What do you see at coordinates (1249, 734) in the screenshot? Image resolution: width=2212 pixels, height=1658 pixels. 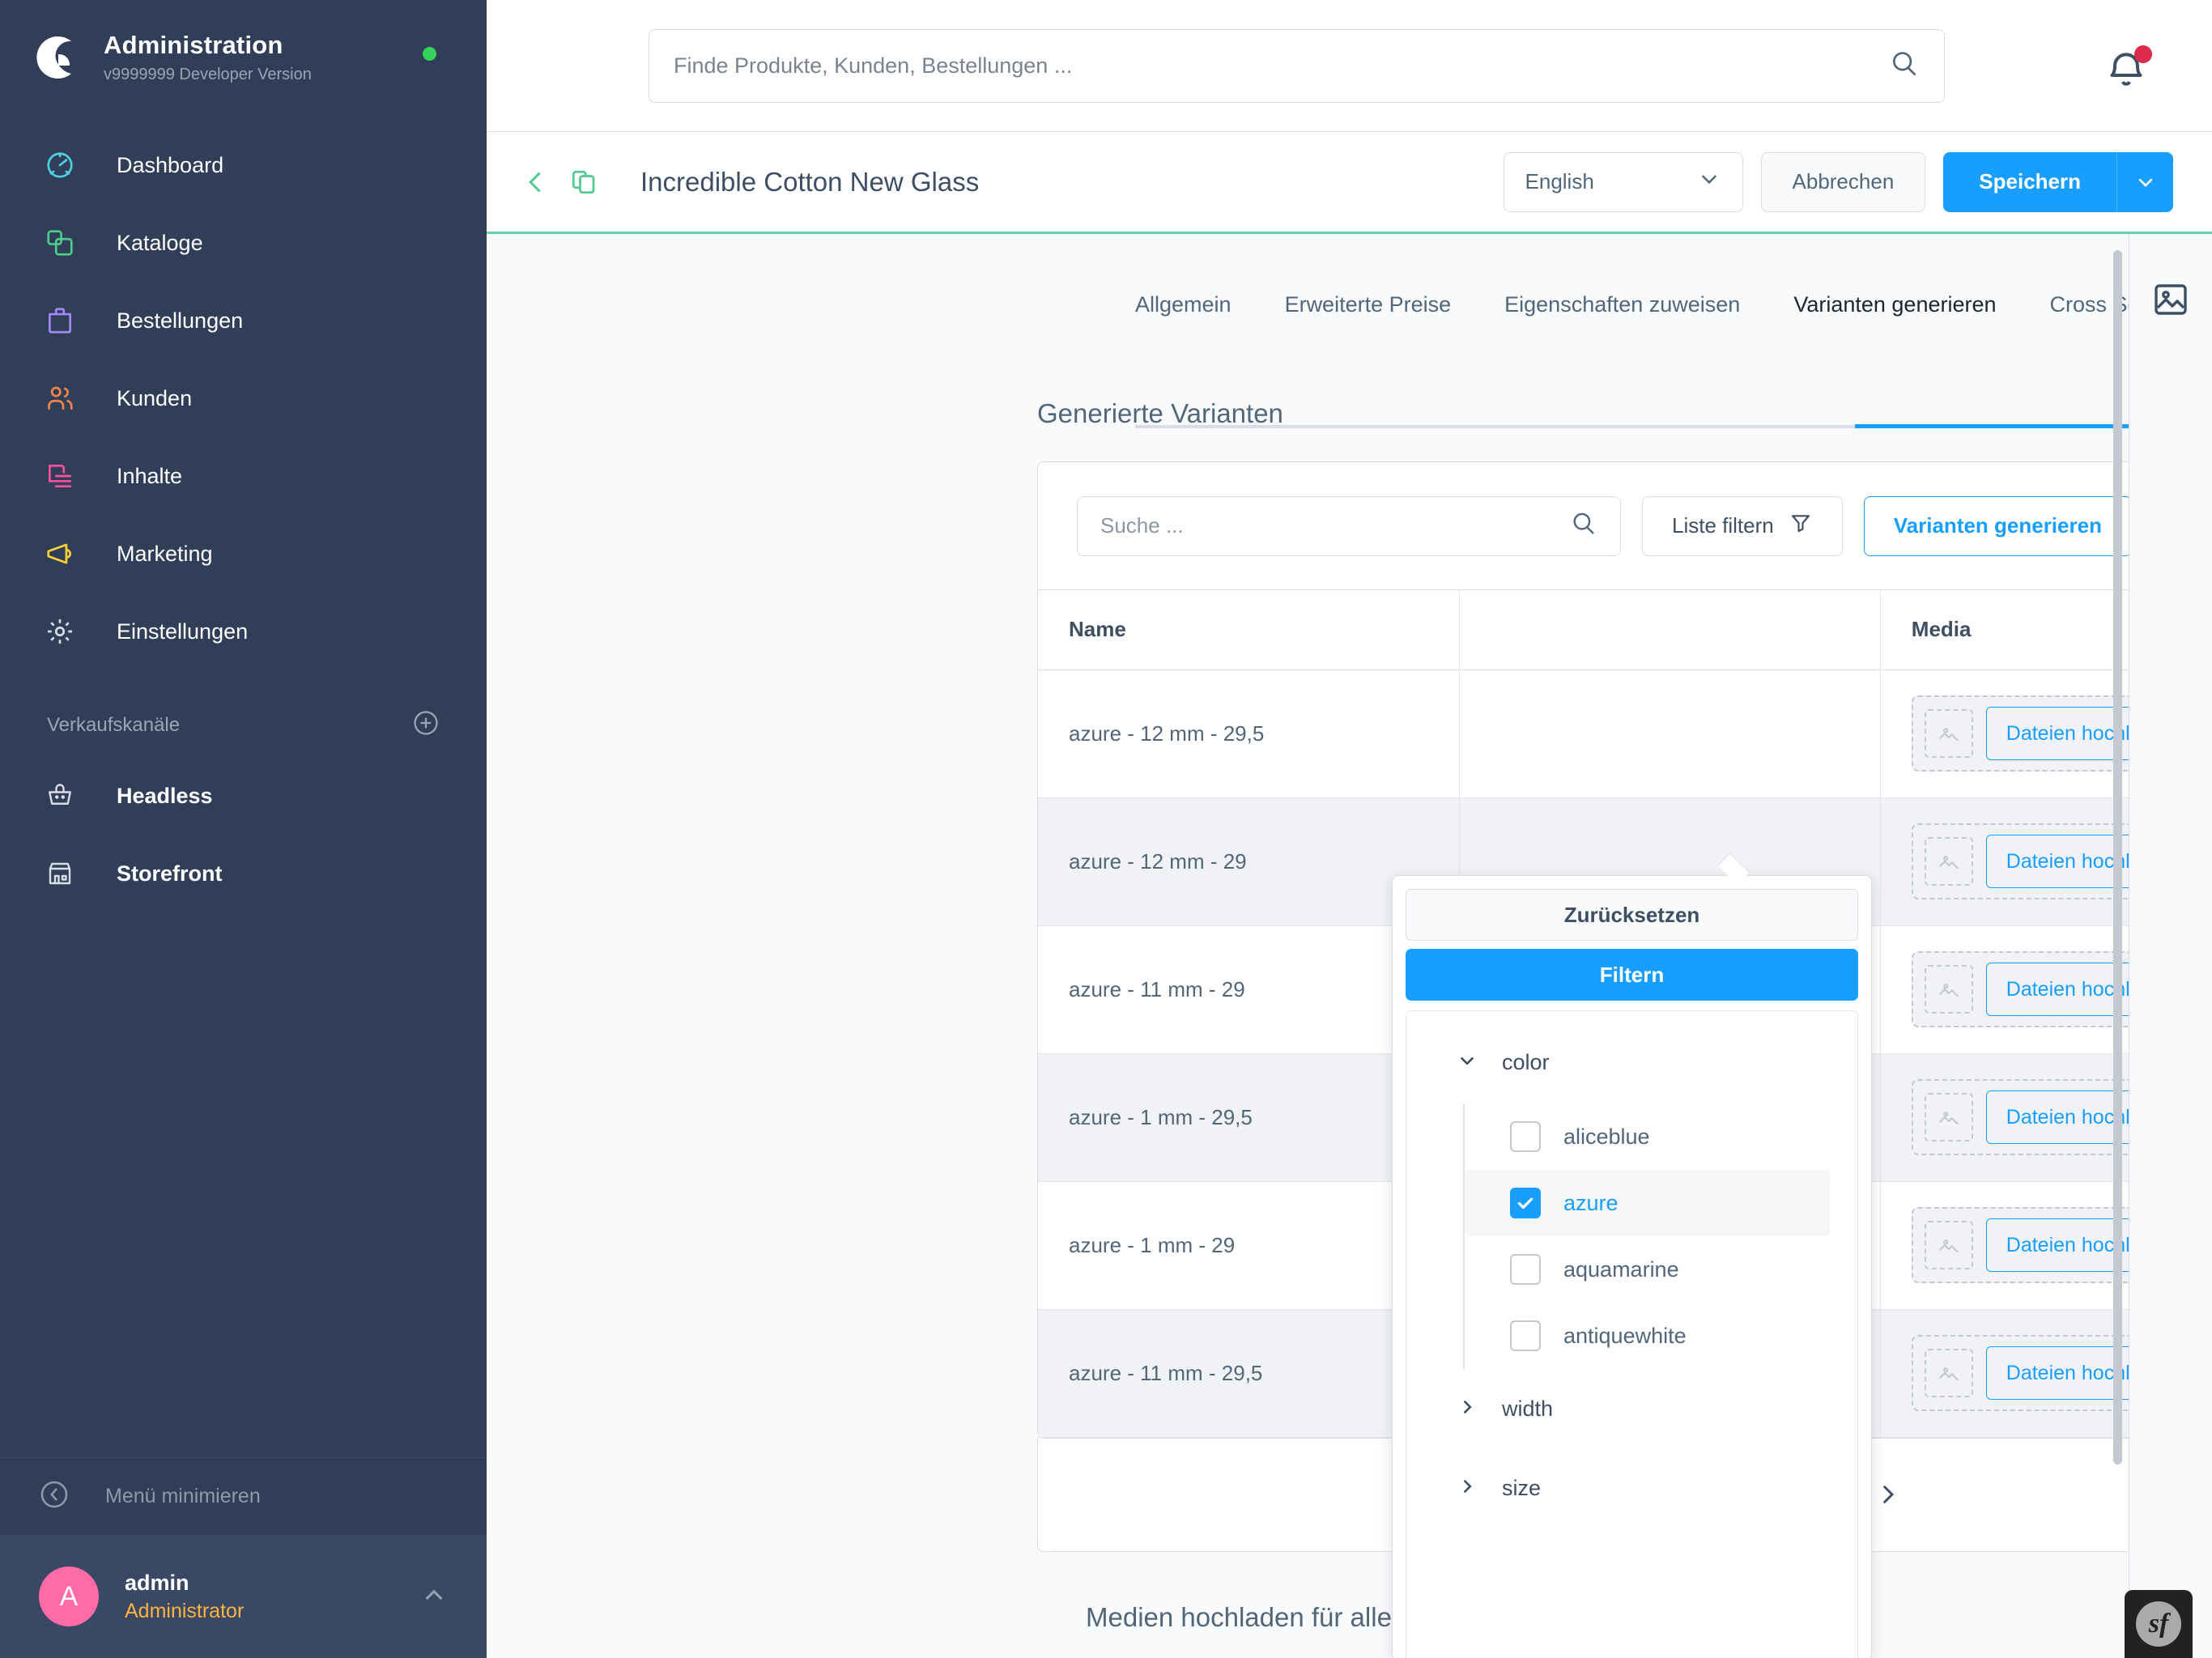 I see `cell-name: azure - 12 mm - 29,5` at bounding box center [1249, 734].